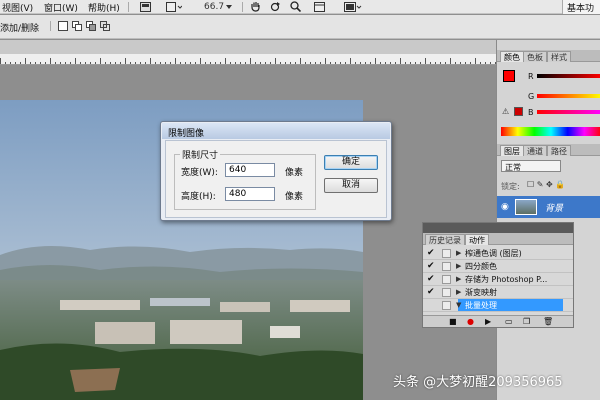 This screenshot has width=600, height=400. Describe the element at coordinates (510, 186) in the screenshot. I see `lock-label: 锁定:` at that location.